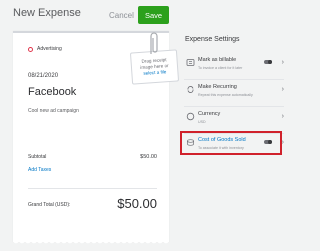  Describe the element at coordinates (121, 15) in the screenshot. I see `cancel-button: Cancel` at that location.